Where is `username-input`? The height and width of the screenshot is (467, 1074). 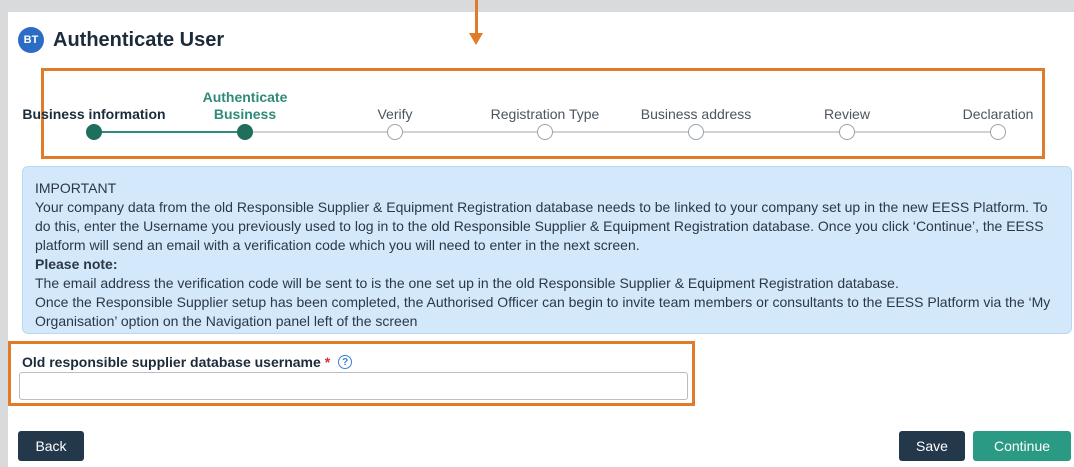
username-input is located at coordinates (353, 386).